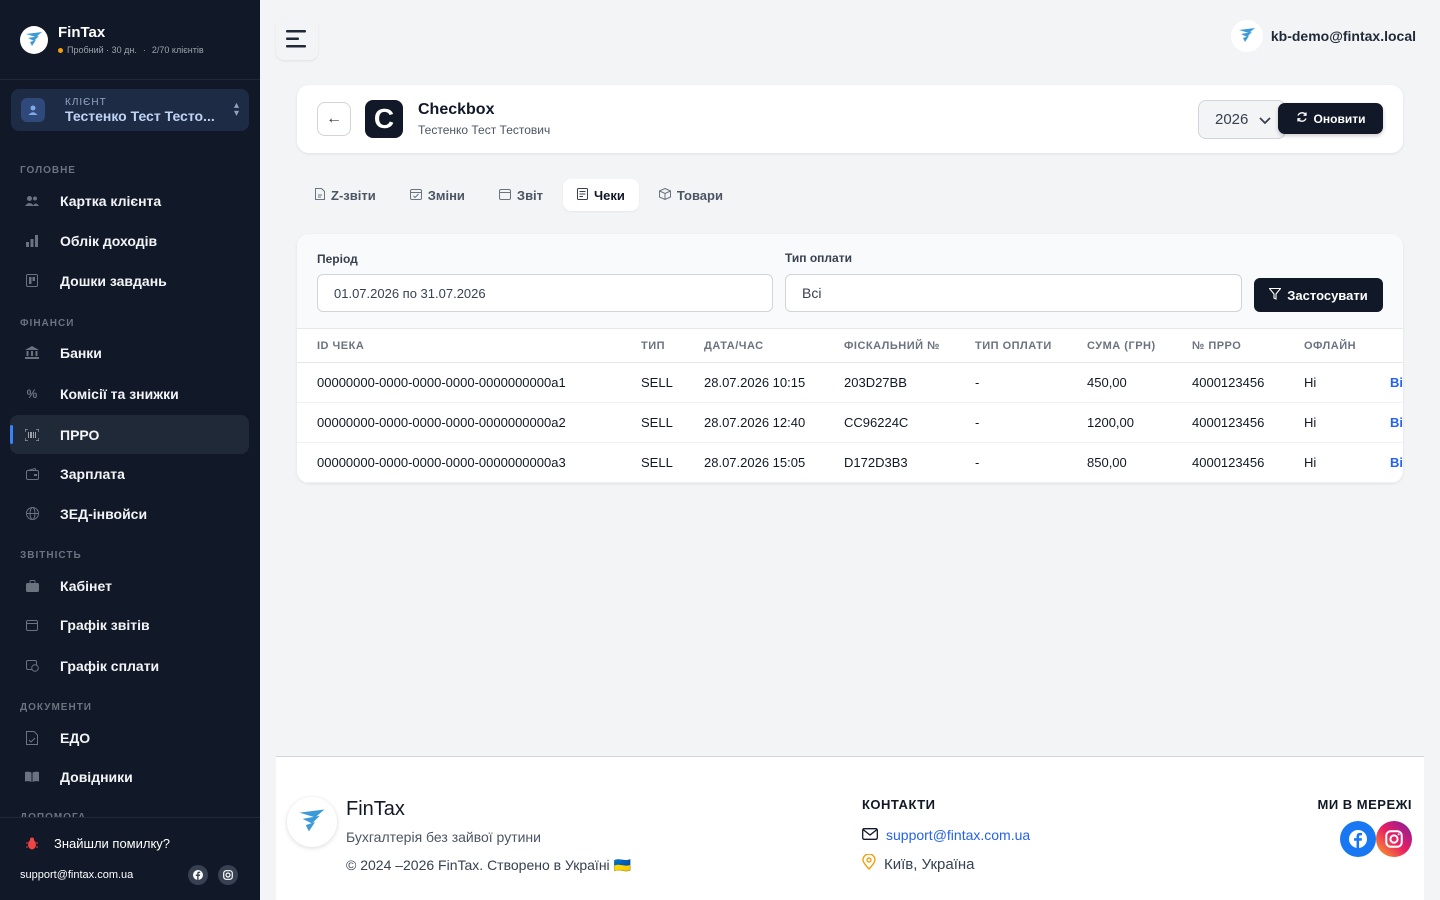 This screenshot has height=900, width=1440. What do you see at coordinates (545, 293) in the screenshot?
I see `period-input: 01.07.2026 по 31.07.2026` at bounding box center [545, 293].